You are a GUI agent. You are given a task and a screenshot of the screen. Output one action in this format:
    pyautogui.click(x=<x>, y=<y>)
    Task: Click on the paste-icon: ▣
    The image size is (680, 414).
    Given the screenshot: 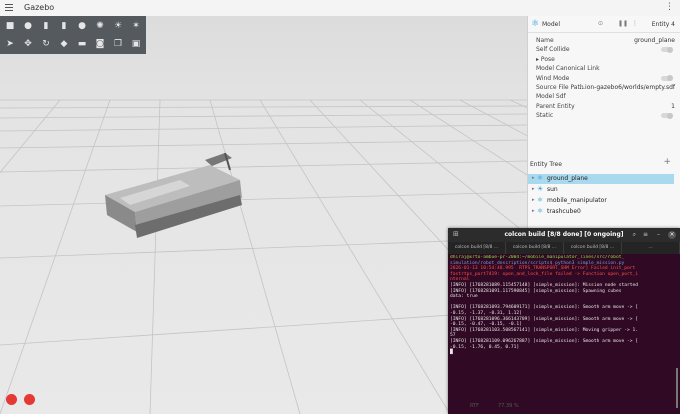 What is the action you would take?
    pyautogui.click(x=136, y=44)
    